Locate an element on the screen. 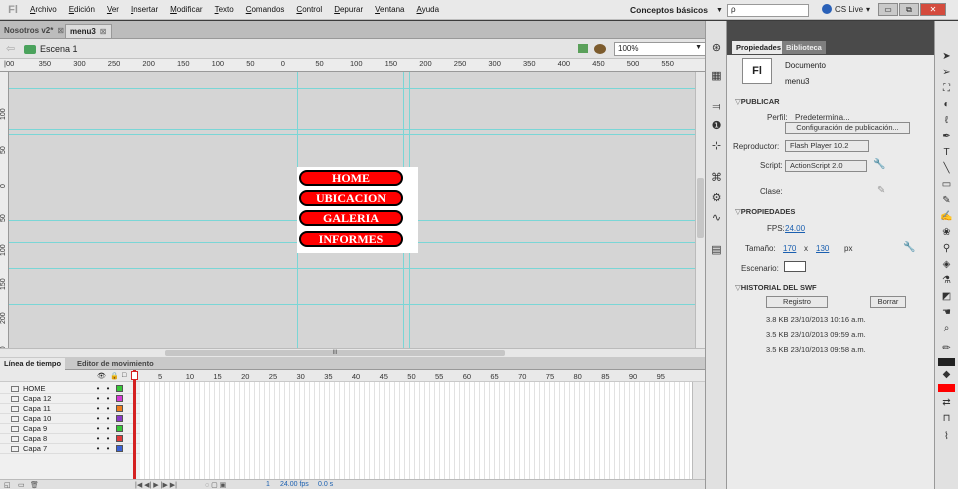 The width and height of the screenshot is (958, 489). back-arrow-icon: ⇦ is located at coordinates (10, 48).